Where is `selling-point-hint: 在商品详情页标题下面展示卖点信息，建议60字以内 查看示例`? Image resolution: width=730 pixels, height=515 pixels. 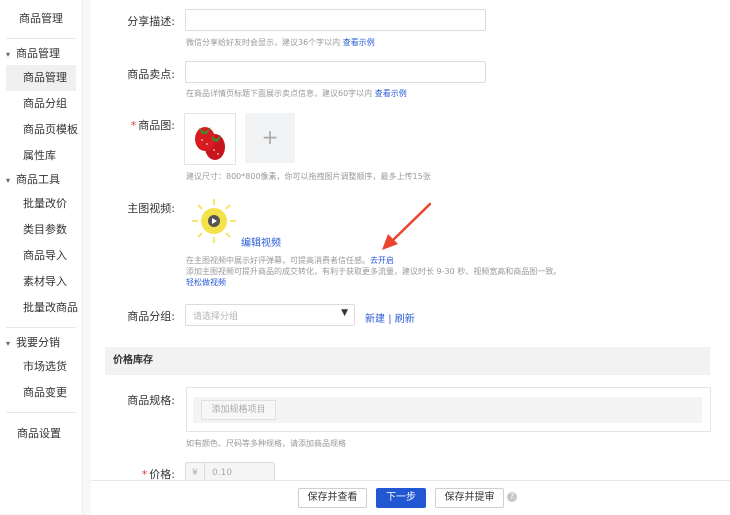
selling-point-hint: 在商品详情页标题下面展示卖点信息，建议60字以内 查看示例 is located at coordinates (296, 93).